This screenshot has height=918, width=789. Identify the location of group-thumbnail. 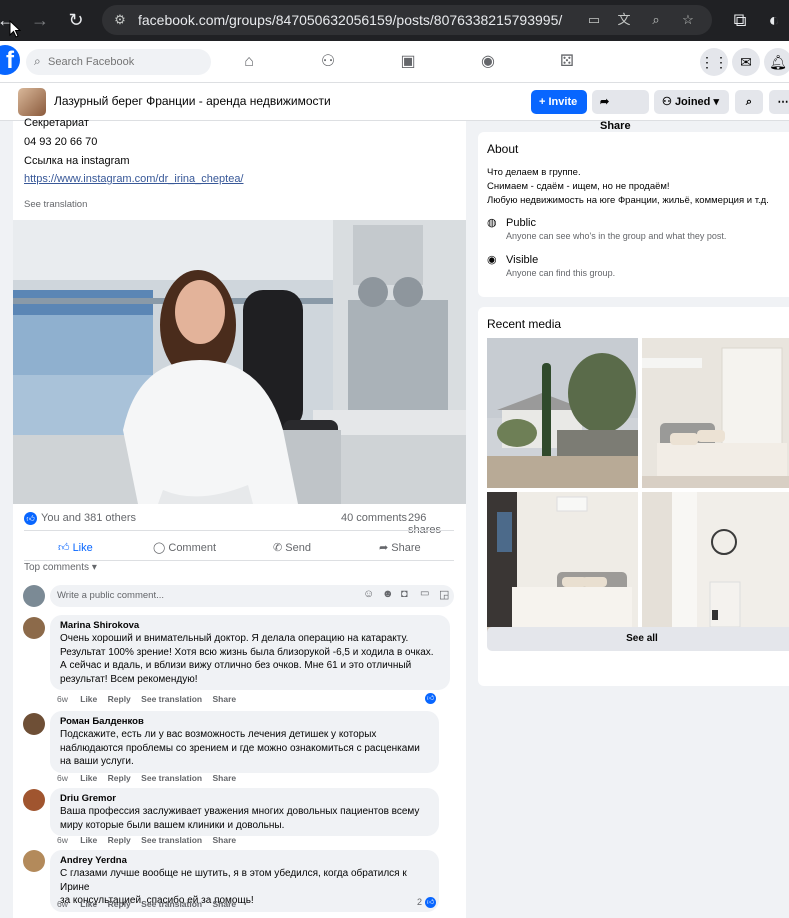
(32, 102).